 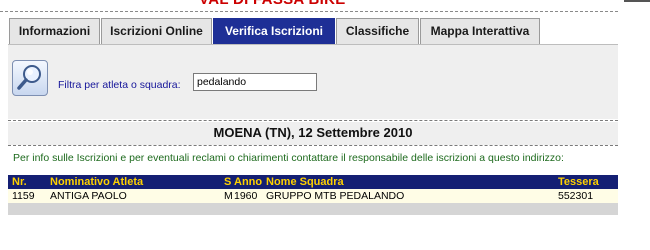 I want to click on table-spacer-row, so click(x=313, y=209).